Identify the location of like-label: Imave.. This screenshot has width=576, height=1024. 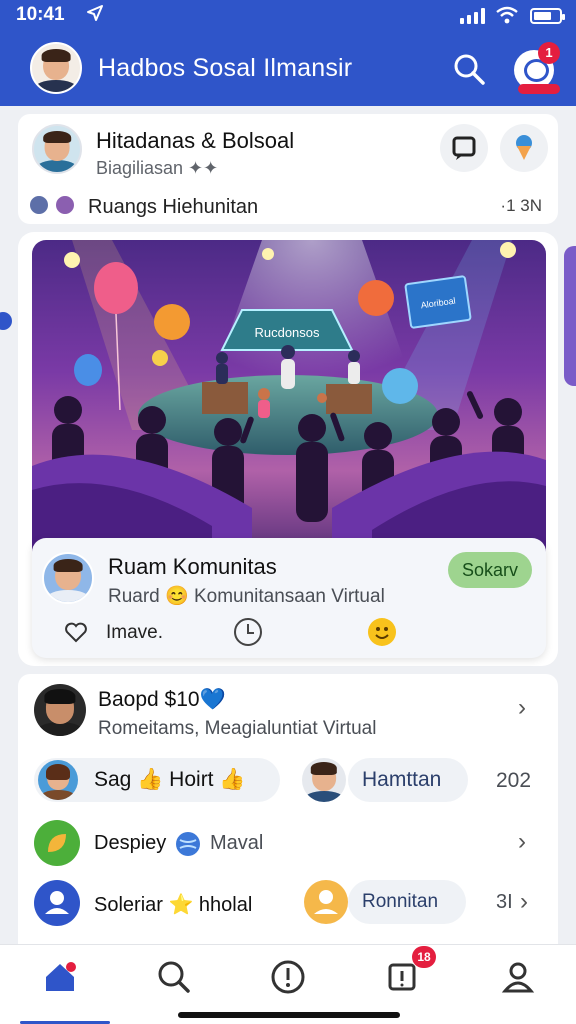
(134, 633).